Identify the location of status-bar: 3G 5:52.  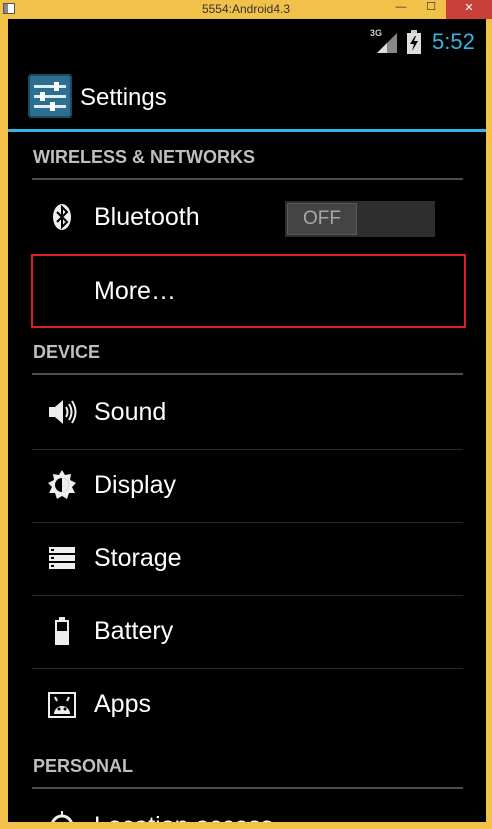
(247, 41).